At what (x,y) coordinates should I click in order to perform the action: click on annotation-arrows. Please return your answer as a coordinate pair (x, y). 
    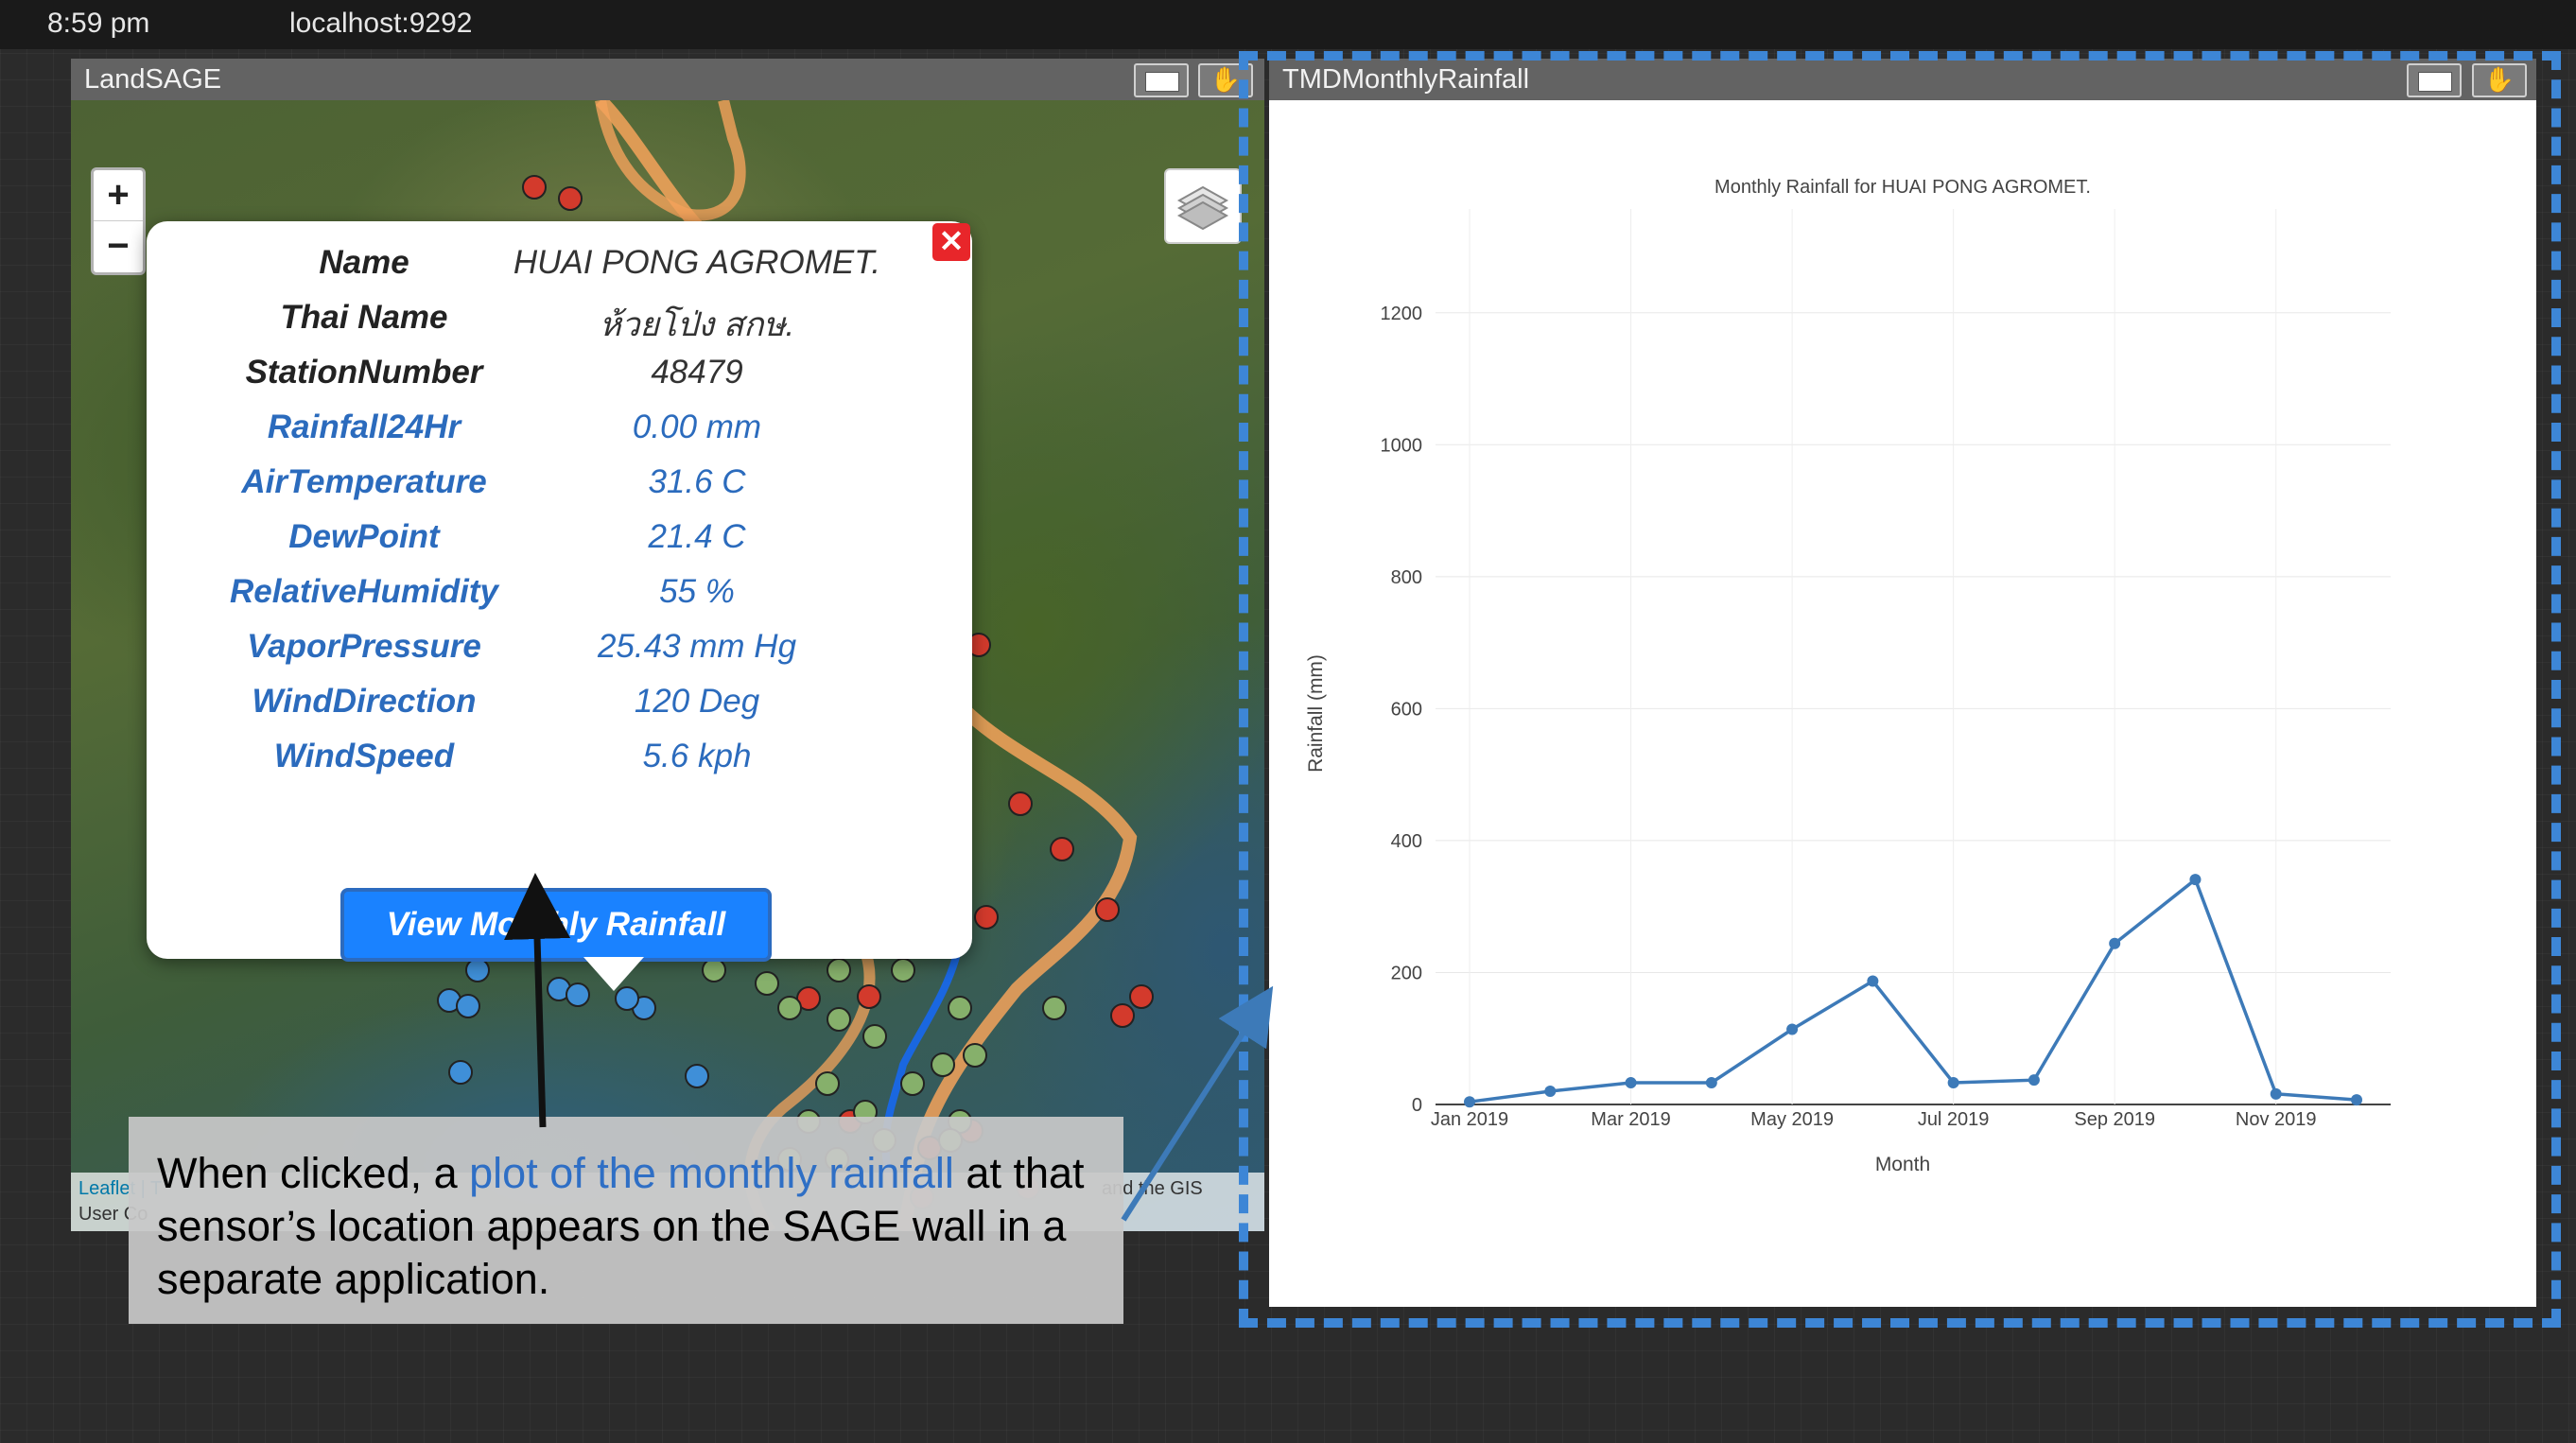
    Looking at the image, I should click on (889, 1048).